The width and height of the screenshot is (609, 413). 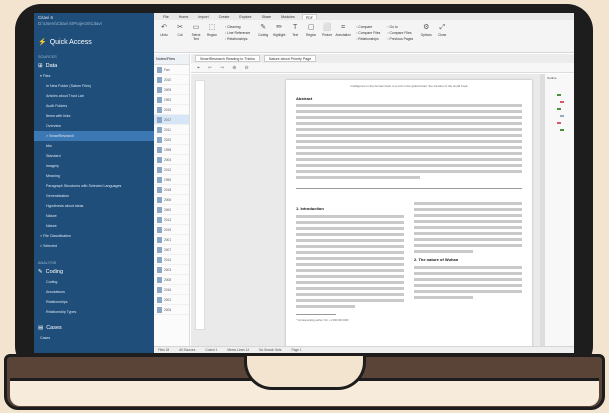 What do you see at coordinates (245, 16) in the screenshot?
I see `ribbon-tab: Explore` at bounding box center [245, 16].